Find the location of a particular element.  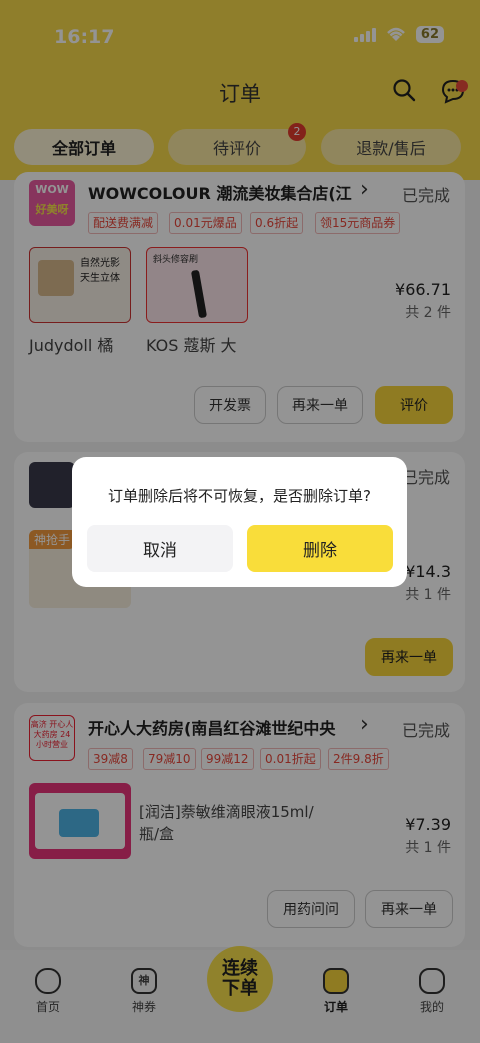

dialog-message: 订单删除后将不可恢复，是否删除订单? is located at coordinates (239, 496).